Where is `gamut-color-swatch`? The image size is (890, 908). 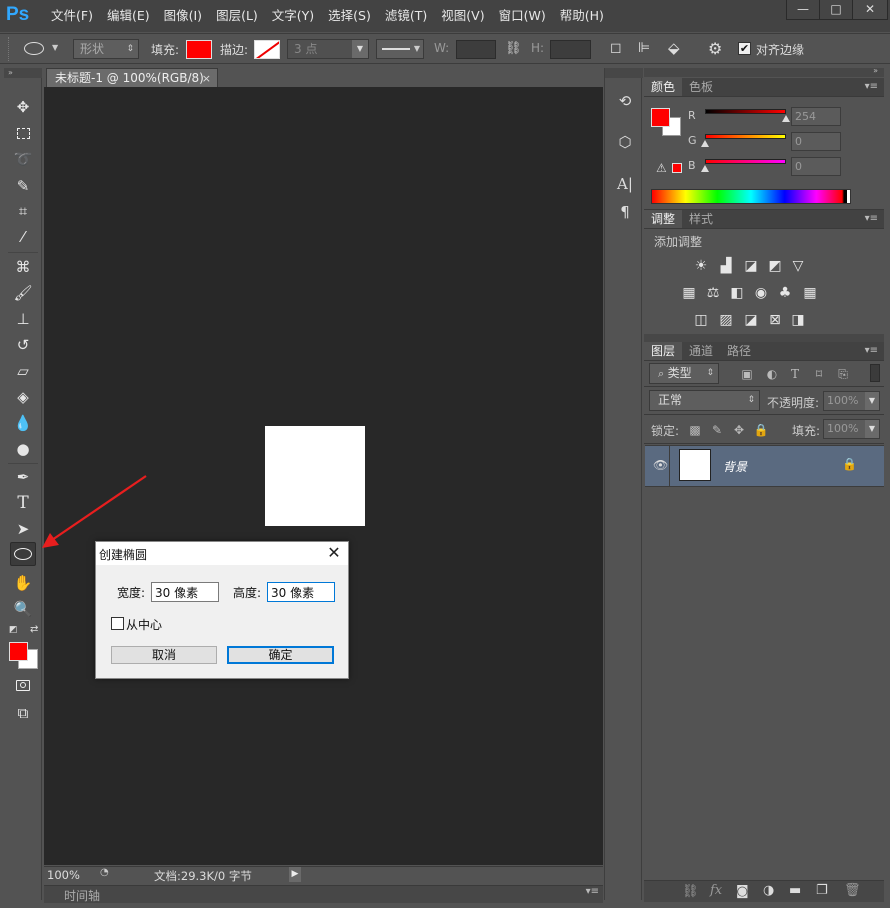 gamut-color-swatch is located at coordinates (677, 168).